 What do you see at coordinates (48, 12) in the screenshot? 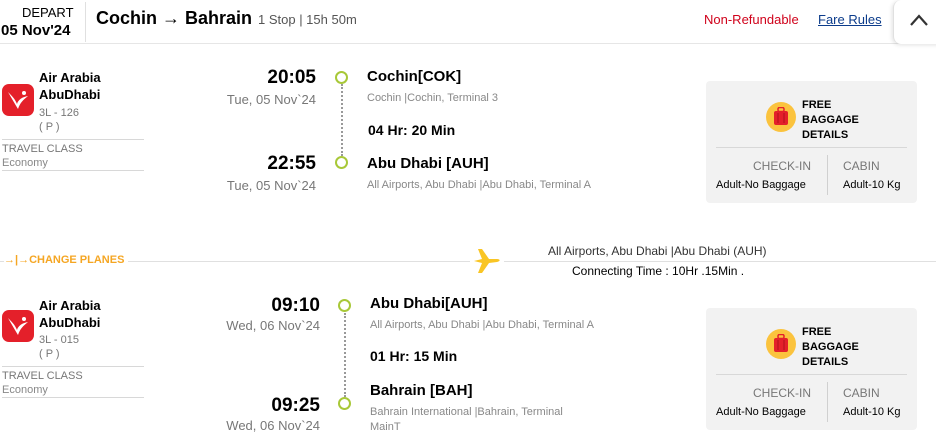
I see `depart-label: DEPART` at bounding box center [48, 12].